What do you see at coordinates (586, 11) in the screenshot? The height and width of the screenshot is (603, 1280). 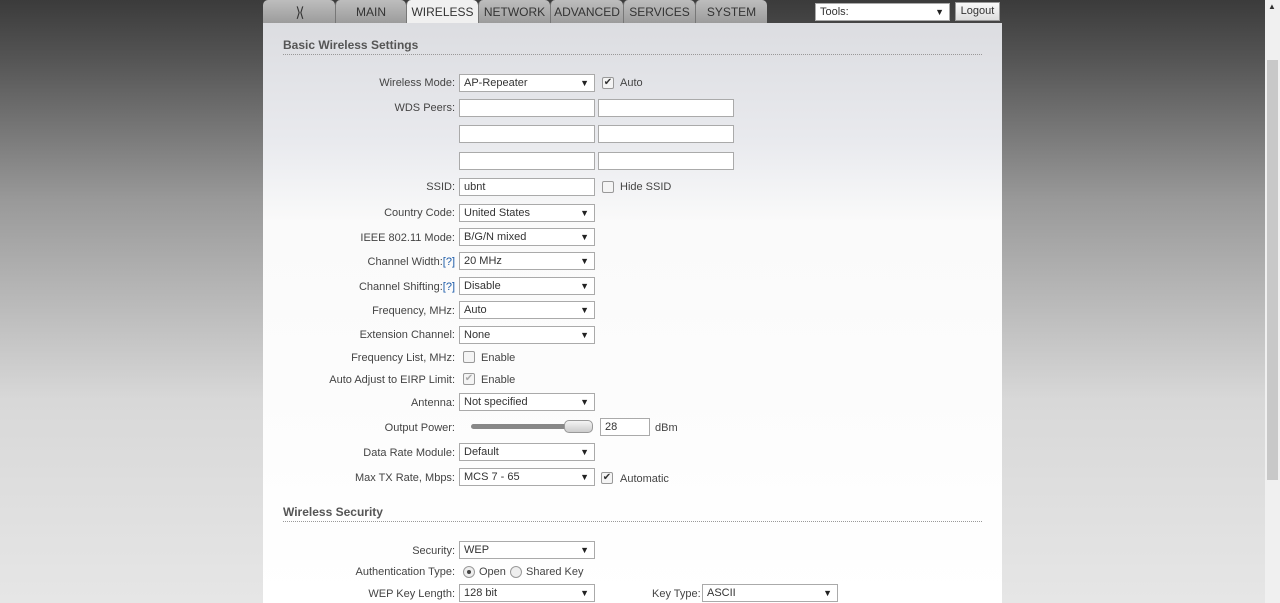 I see `tab-advanced: ADVANCED` at bounding box center [586, 11].